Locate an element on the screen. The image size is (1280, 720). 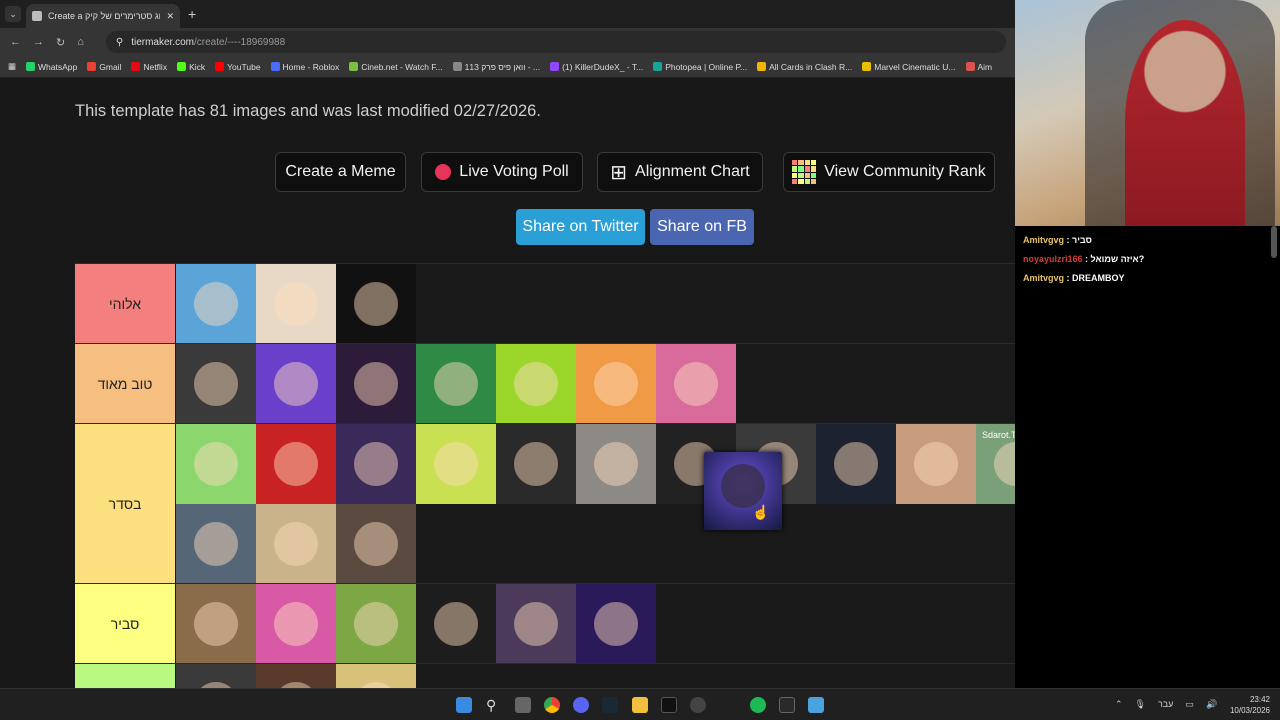
apps-grid-icon: ▦ is located at coordinates (12, 66).